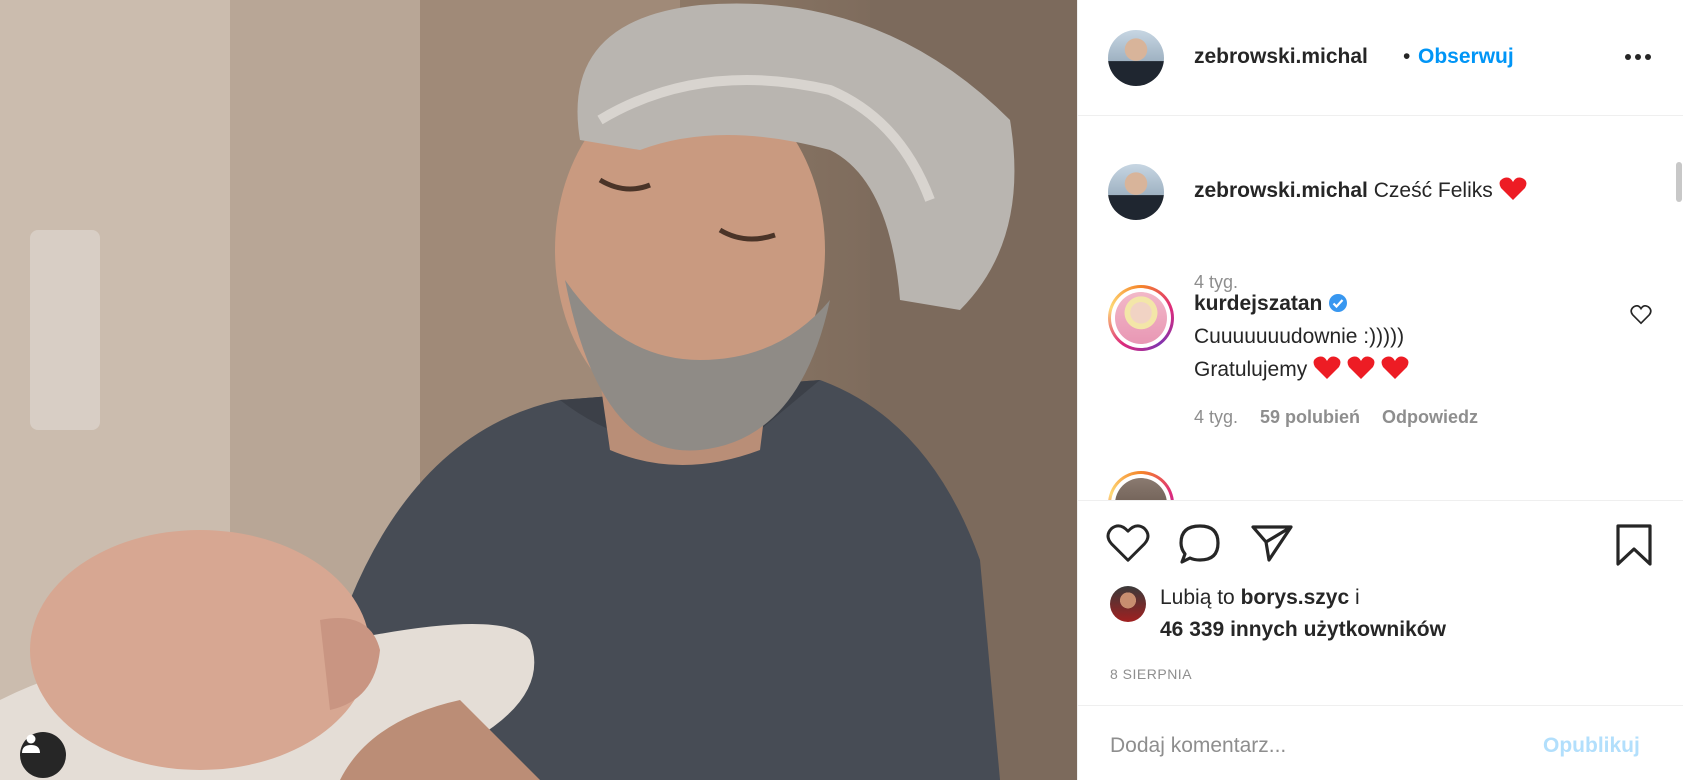  What do you see at coordinates (1258, 303) in the screenshot?
I see `commenter-username: kurdejszatan` at bounding box center [1258, 303].